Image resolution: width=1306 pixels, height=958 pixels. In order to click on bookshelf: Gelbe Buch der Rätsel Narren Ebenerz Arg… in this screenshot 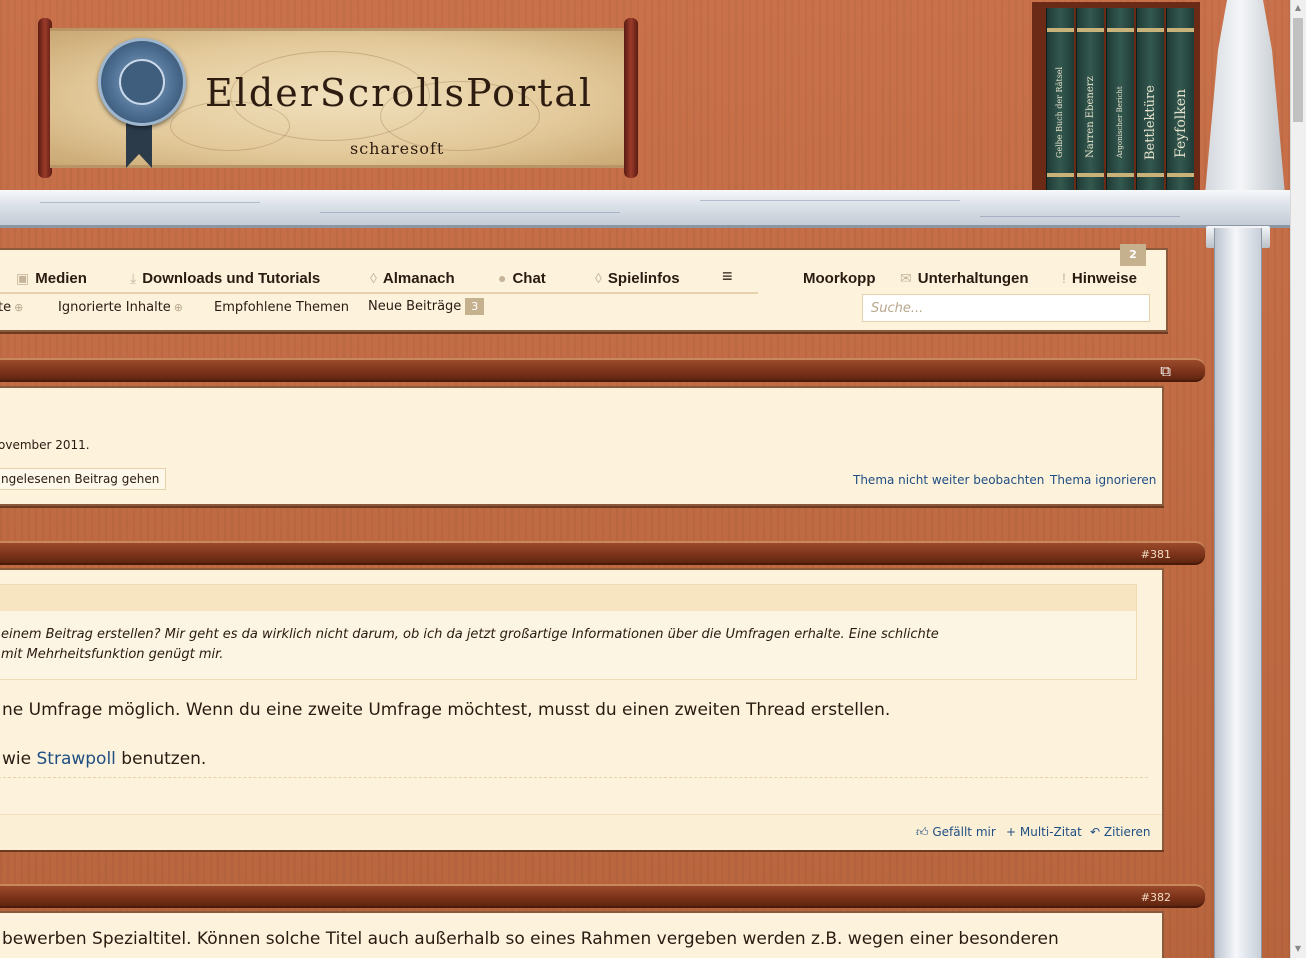, I will do `click(1116, 98)`.